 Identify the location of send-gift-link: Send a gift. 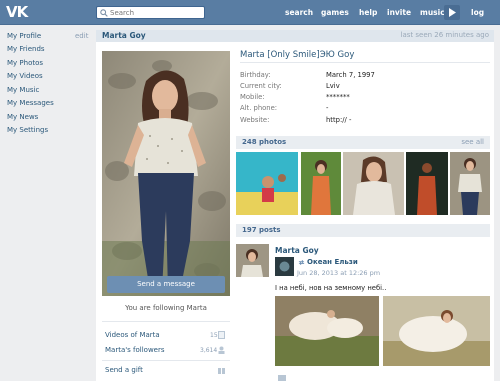
(124, 370).